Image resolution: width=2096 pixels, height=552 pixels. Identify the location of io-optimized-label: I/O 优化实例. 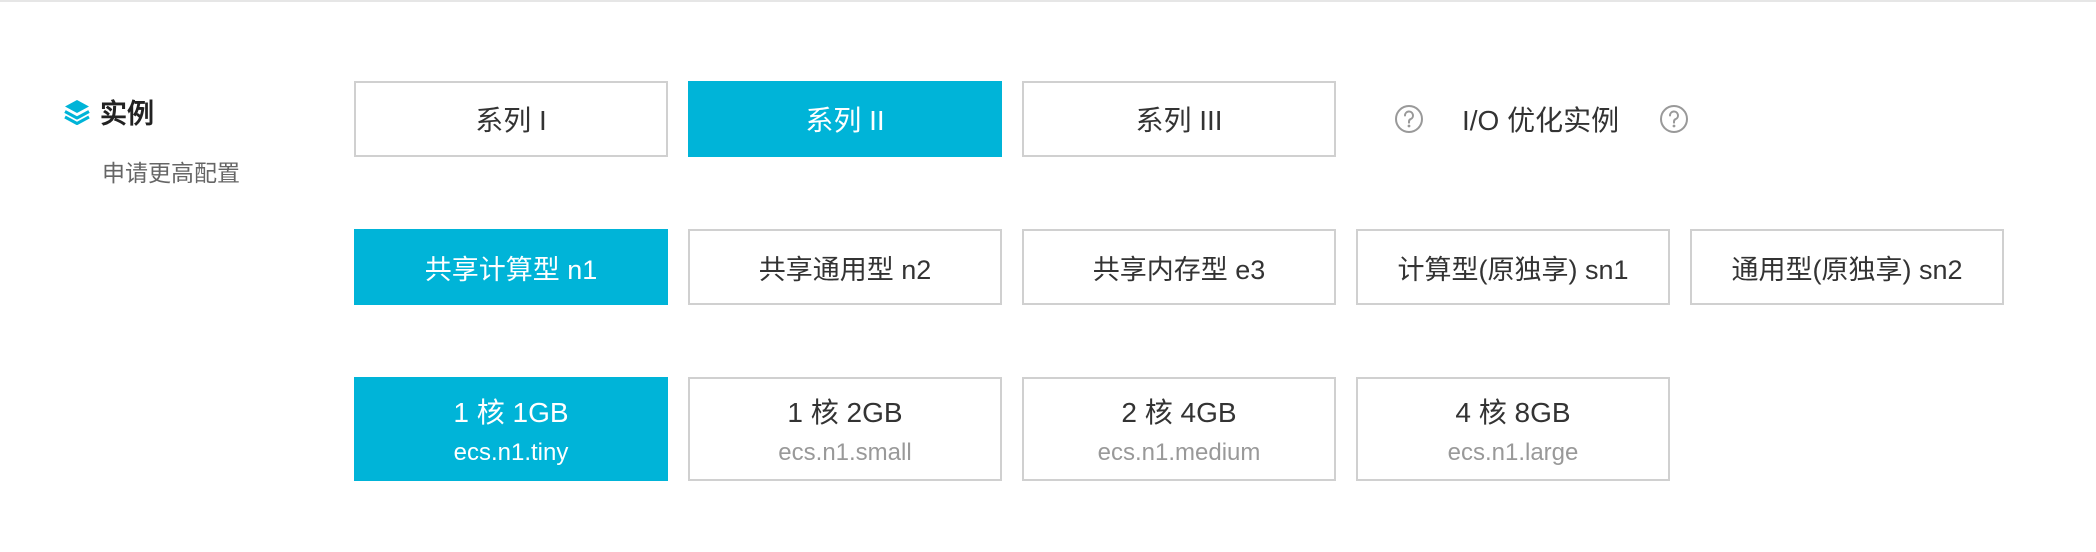
(1541, 120).